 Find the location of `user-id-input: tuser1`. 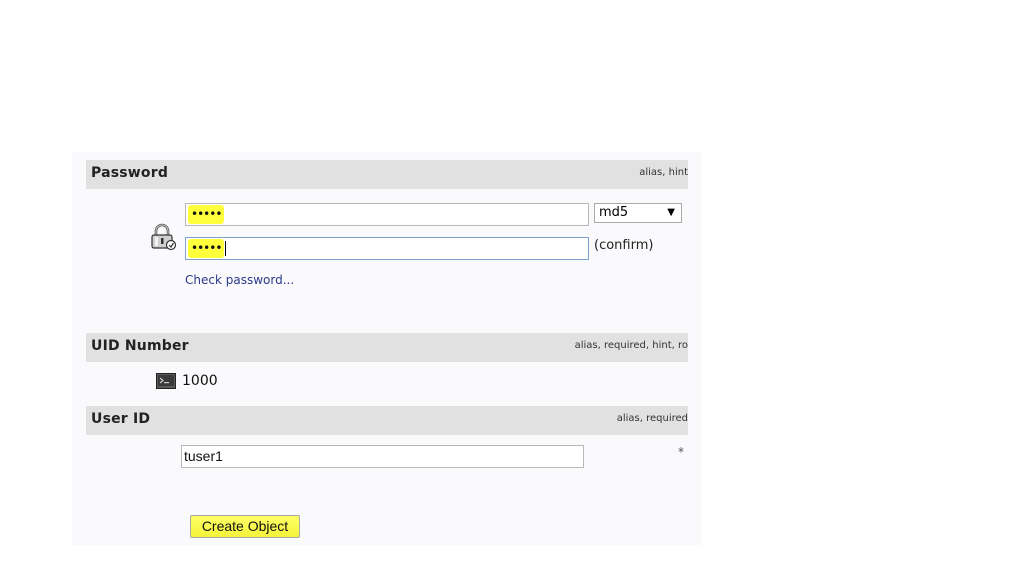

user-id-input: tuser1 is located at coordinates (382, 456).